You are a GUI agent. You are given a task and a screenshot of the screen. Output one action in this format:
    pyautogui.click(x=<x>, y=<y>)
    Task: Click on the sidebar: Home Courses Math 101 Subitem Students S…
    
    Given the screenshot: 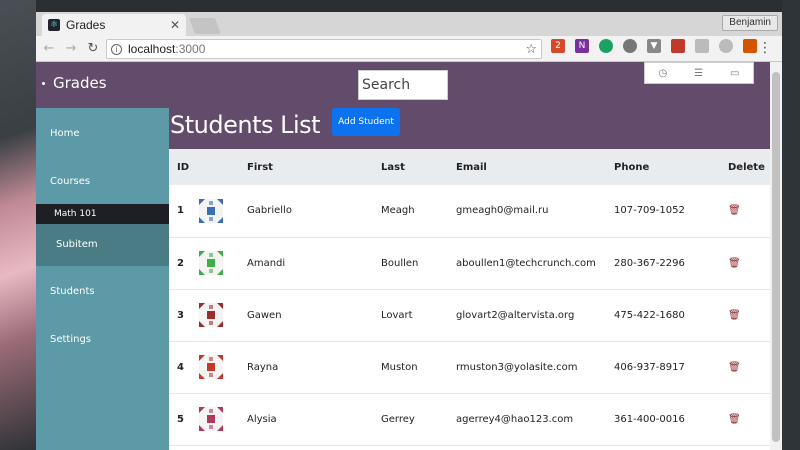 What is the action you would take?
    pyautogui.click(x=102, y=279)
    